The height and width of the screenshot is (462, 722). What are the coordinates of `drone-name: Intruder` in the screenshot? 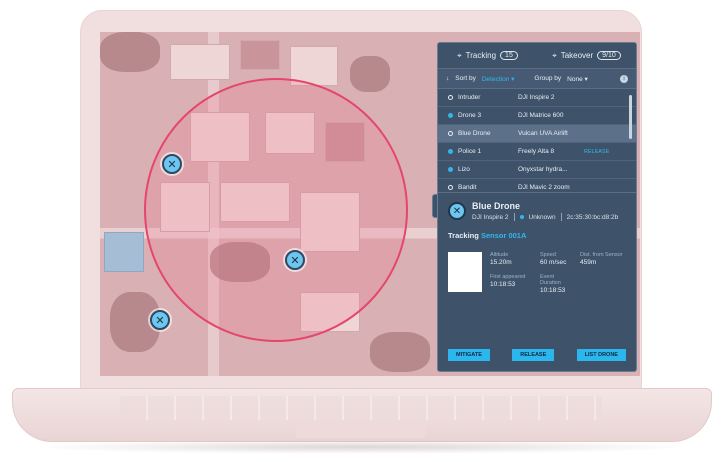 It's located at (469, 97).